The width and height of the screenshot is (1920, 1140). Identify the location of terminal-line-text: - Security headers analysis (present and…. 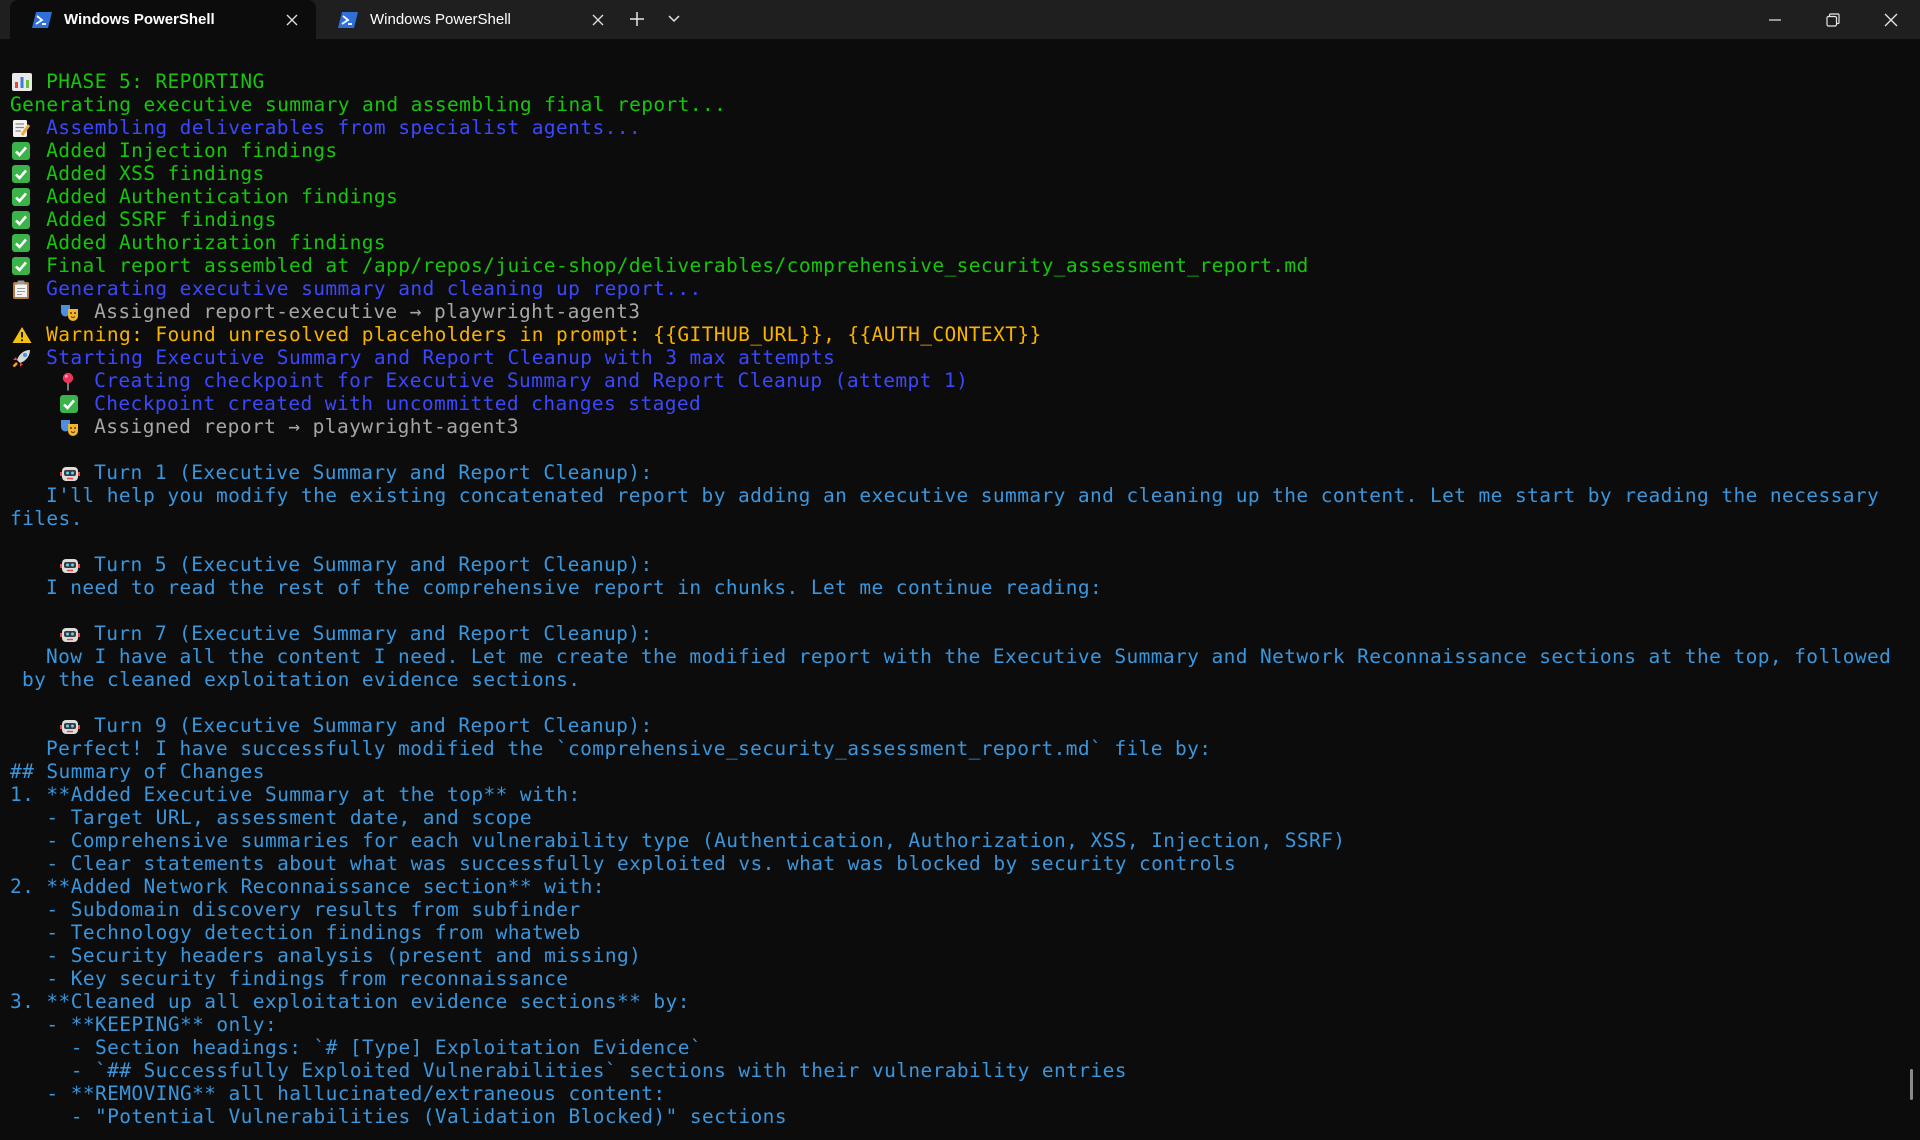
(326, 955).